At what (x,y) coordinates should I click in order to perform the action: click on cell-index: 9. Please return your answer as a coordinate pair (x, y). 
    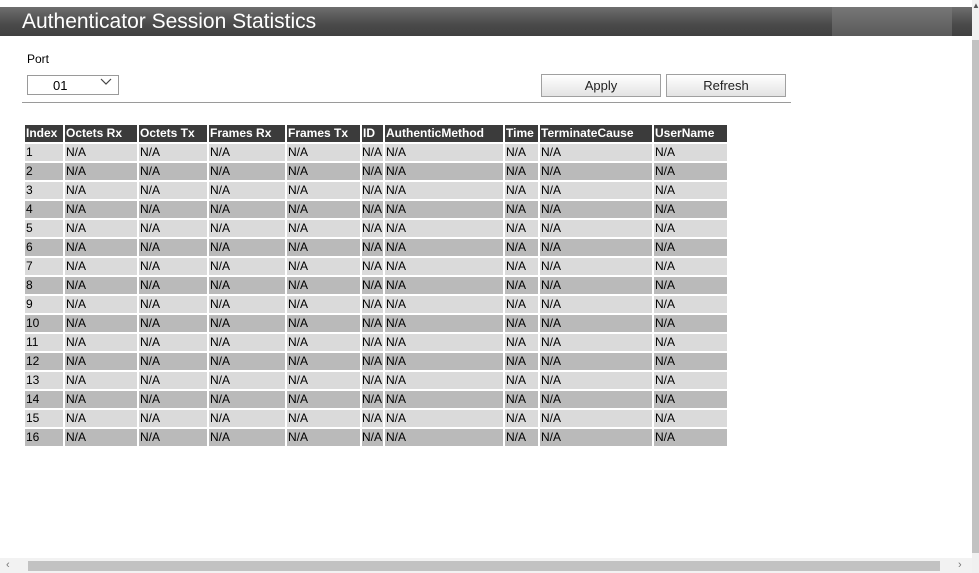
    Looking at the image, I should click on (44, 304).